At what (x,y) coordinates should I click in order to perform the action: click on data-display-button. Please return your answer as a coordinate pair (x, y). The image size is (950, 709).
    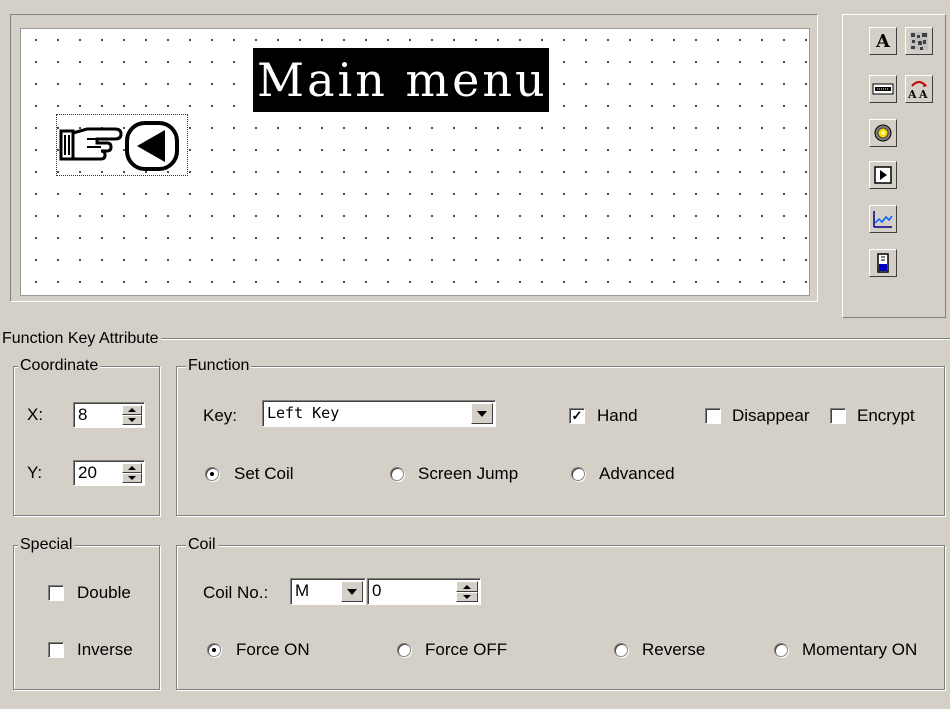
    Looking at the image, I should click on (883, 89).